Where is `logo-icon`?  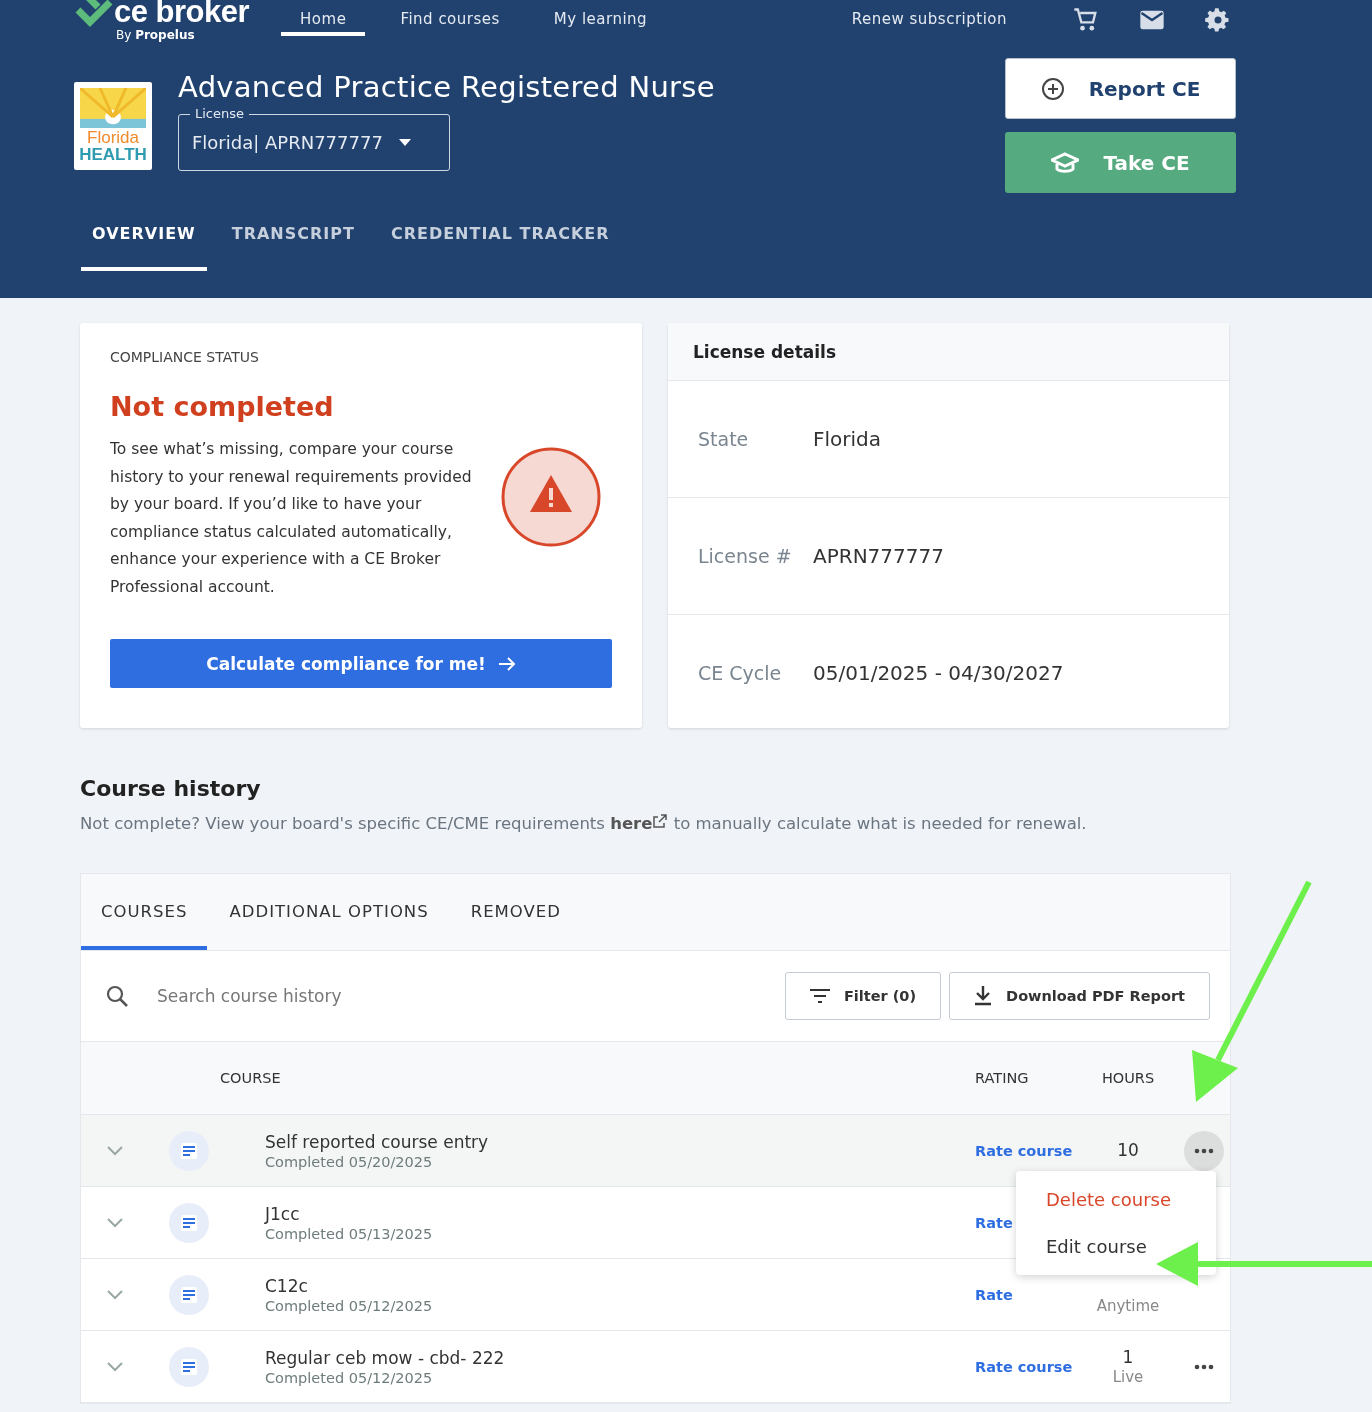 logo-icon is located at coordinates (94, 14).